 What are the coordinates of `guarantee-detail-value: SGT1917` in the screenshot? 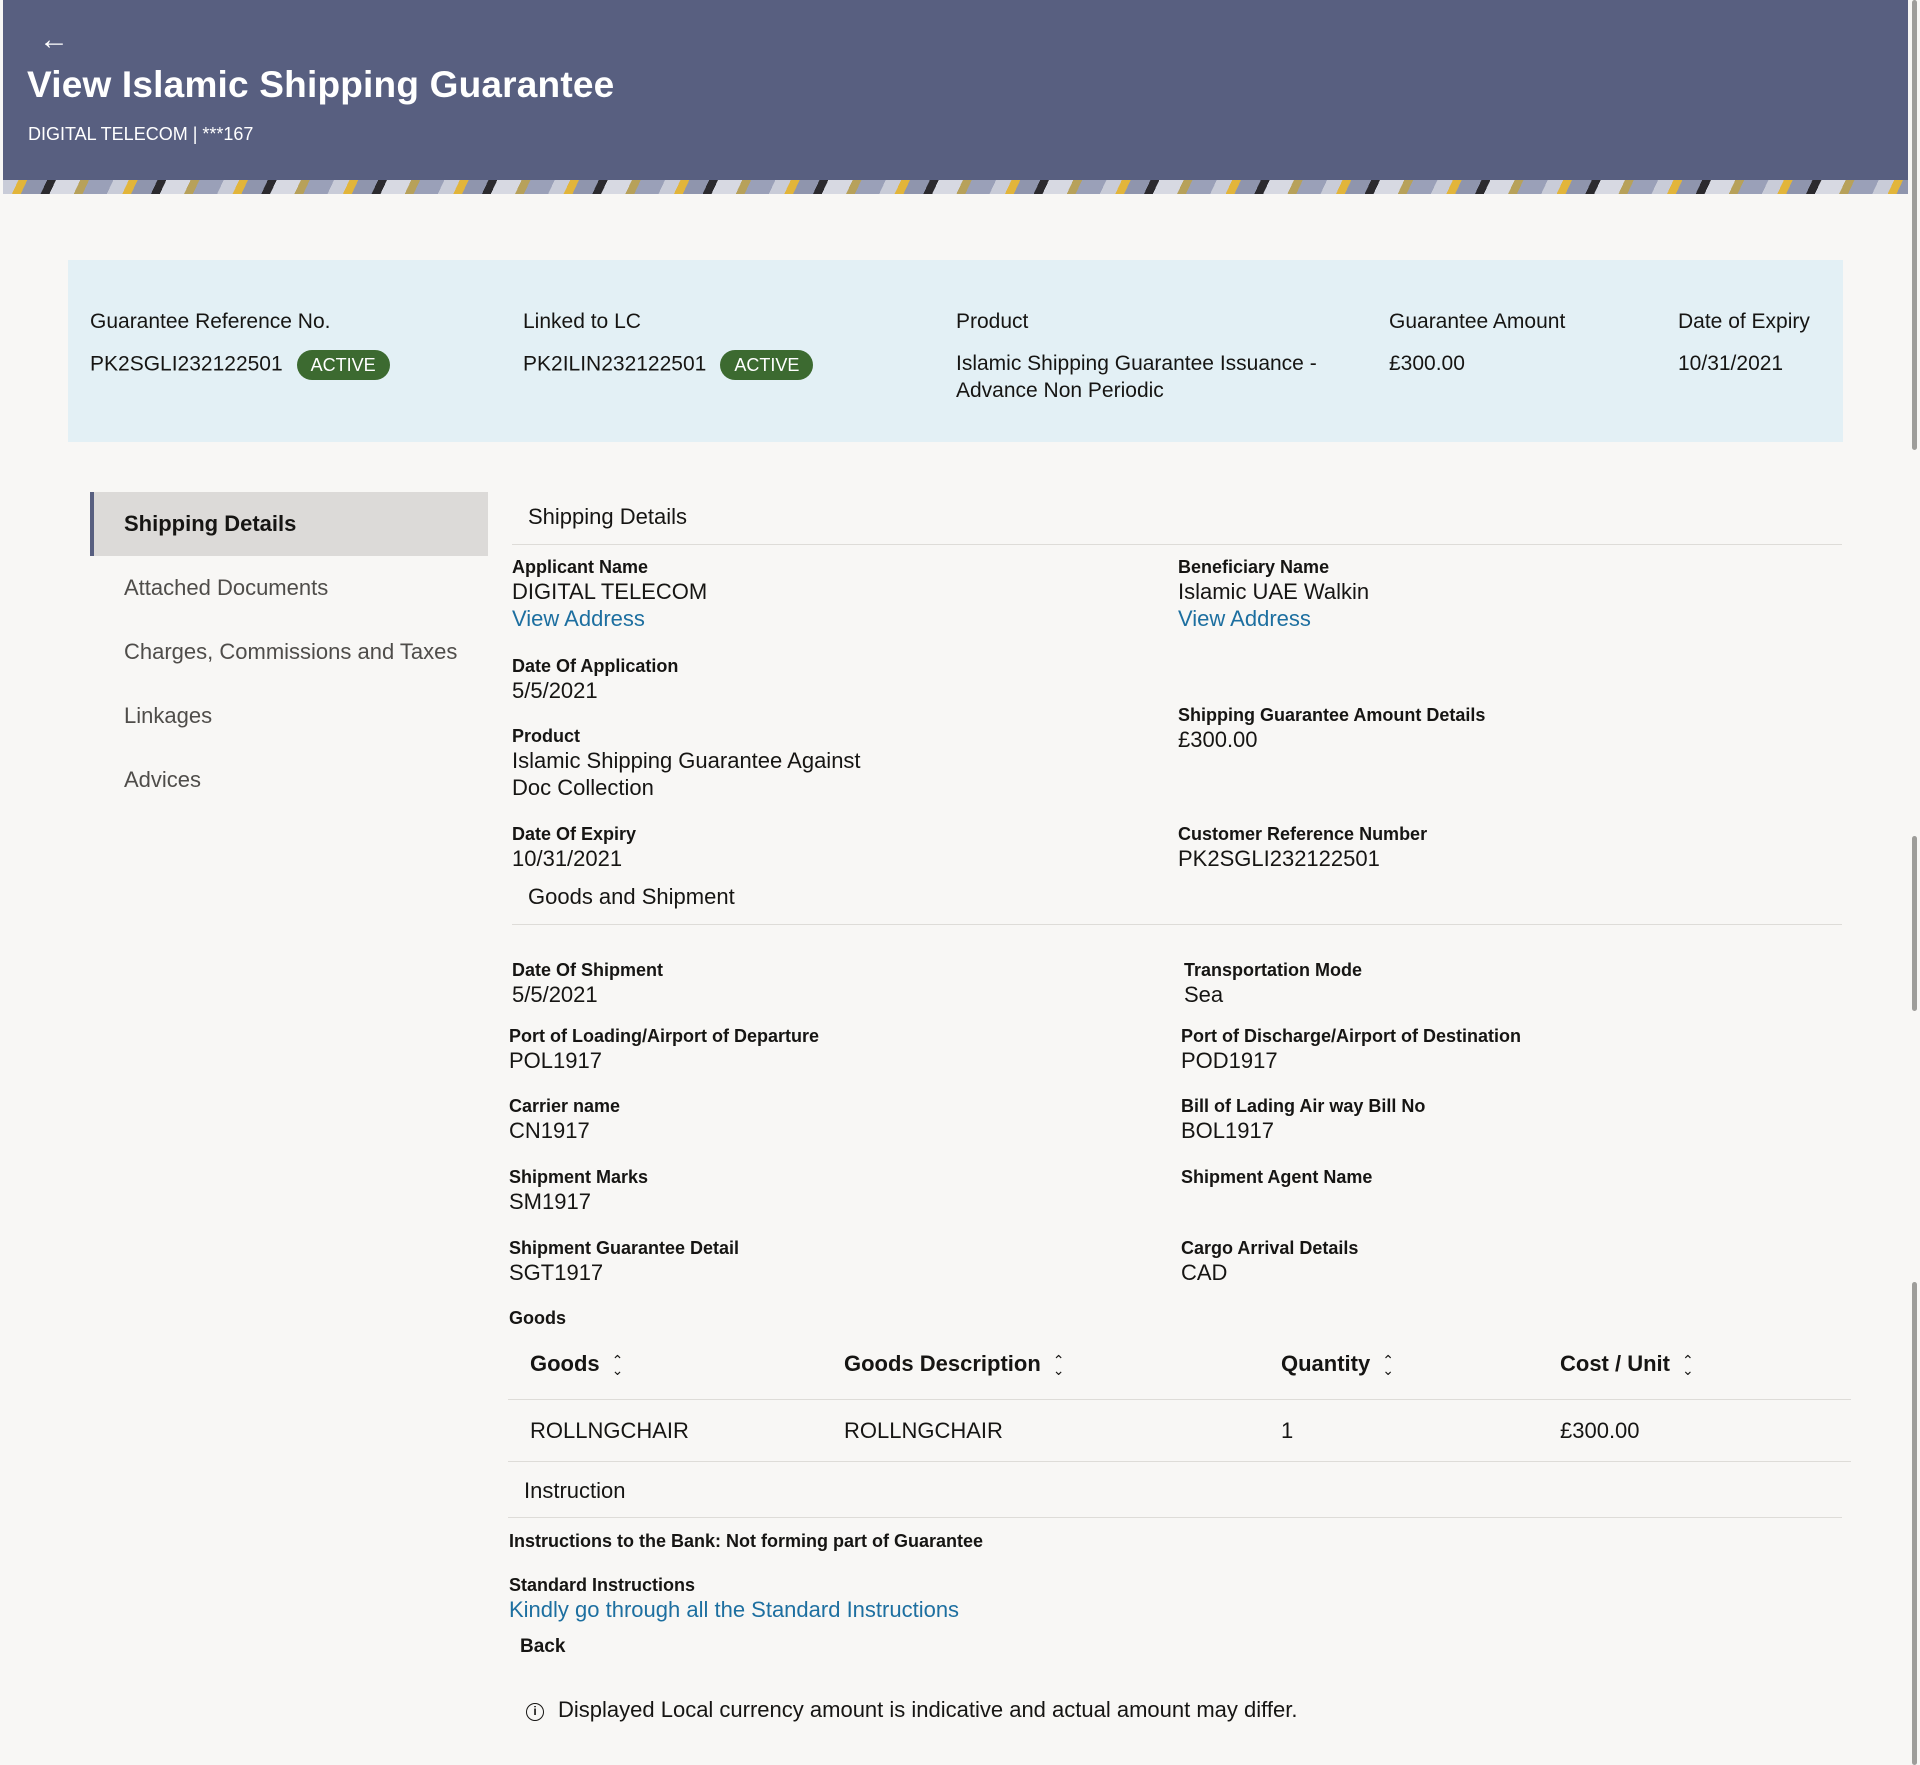 It's located at (556, 1272).